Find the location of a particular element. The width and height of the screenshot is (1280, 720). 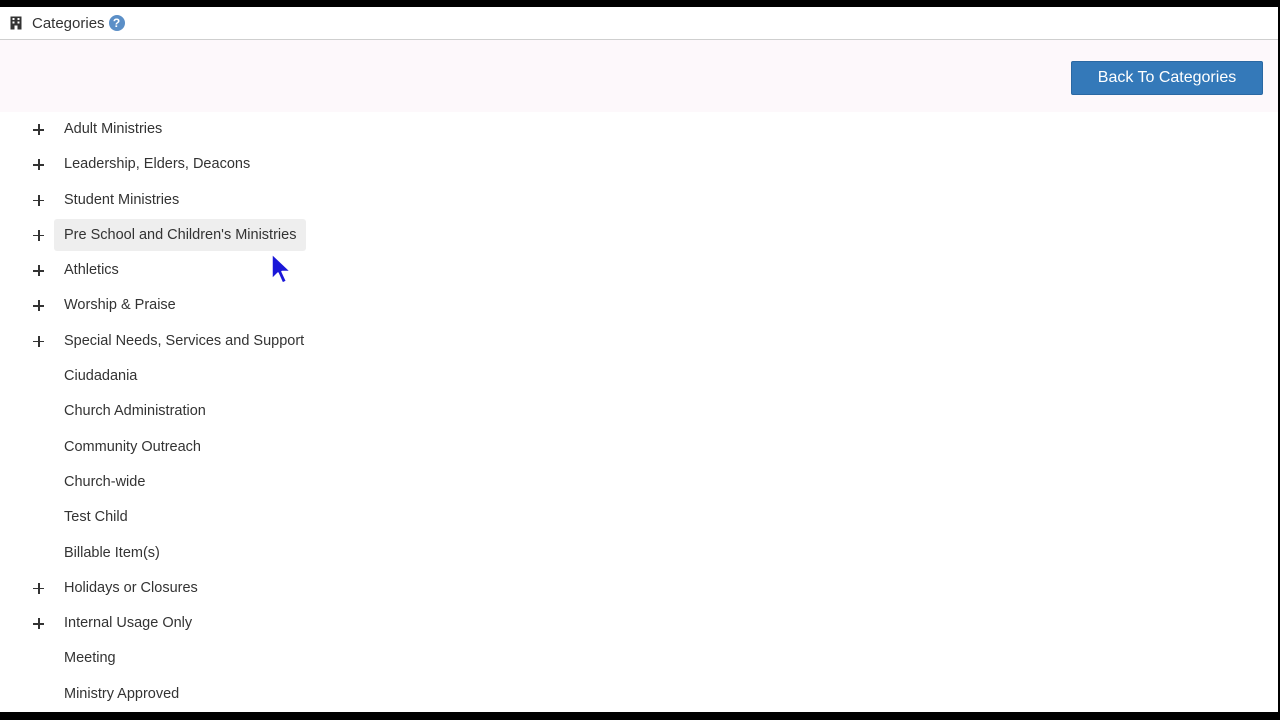

category-tree-item: Athletics is located at coordinates (639, 270).